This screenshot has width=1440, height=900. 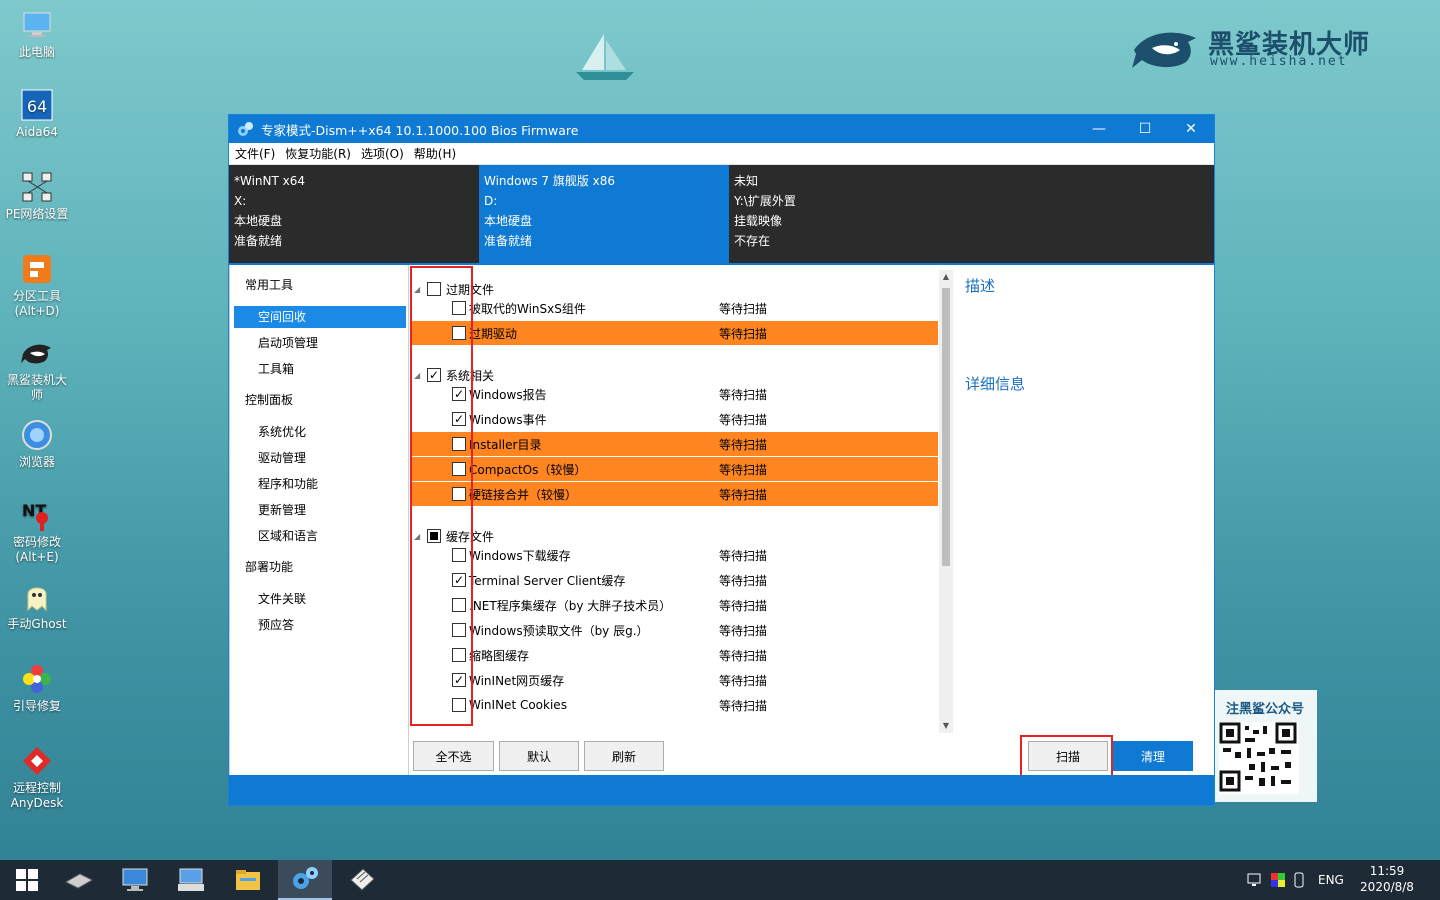 I want to click on item-label: Windows下载缓存, so click(x=520, y=555).